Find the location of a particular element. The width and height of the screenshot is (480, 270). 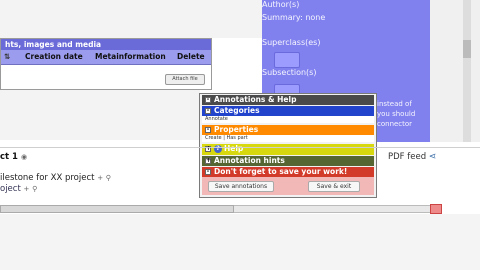

column-creation-date: Creation date is located at coordinates (54, 57).